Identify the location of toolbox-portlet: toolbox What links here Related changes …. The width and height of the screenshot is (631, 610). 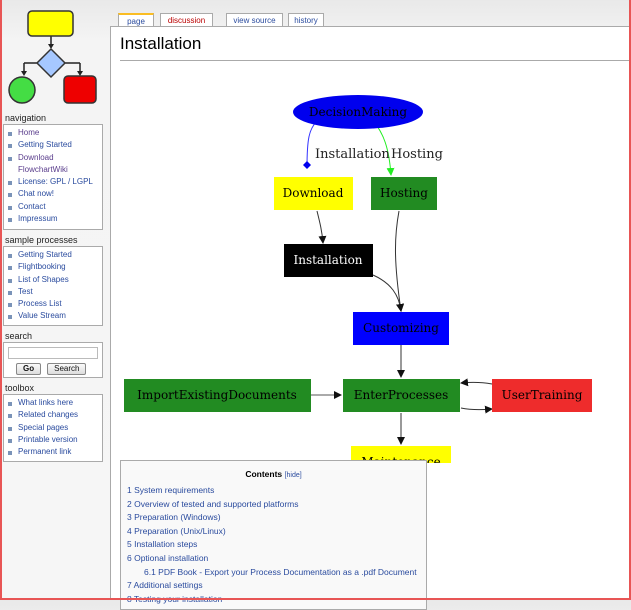
(53, 422).